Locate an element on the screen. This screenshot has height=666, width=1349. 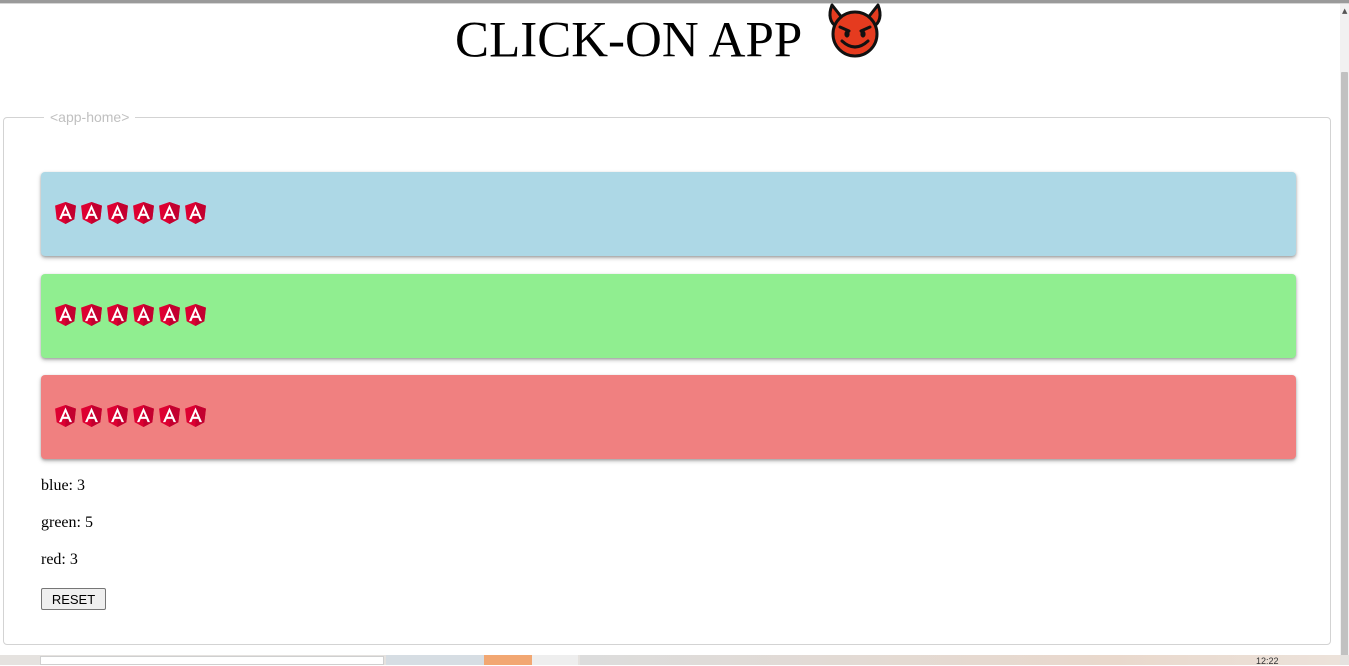
blue-counter: blue: 3 is located at coordinates (63, 485).